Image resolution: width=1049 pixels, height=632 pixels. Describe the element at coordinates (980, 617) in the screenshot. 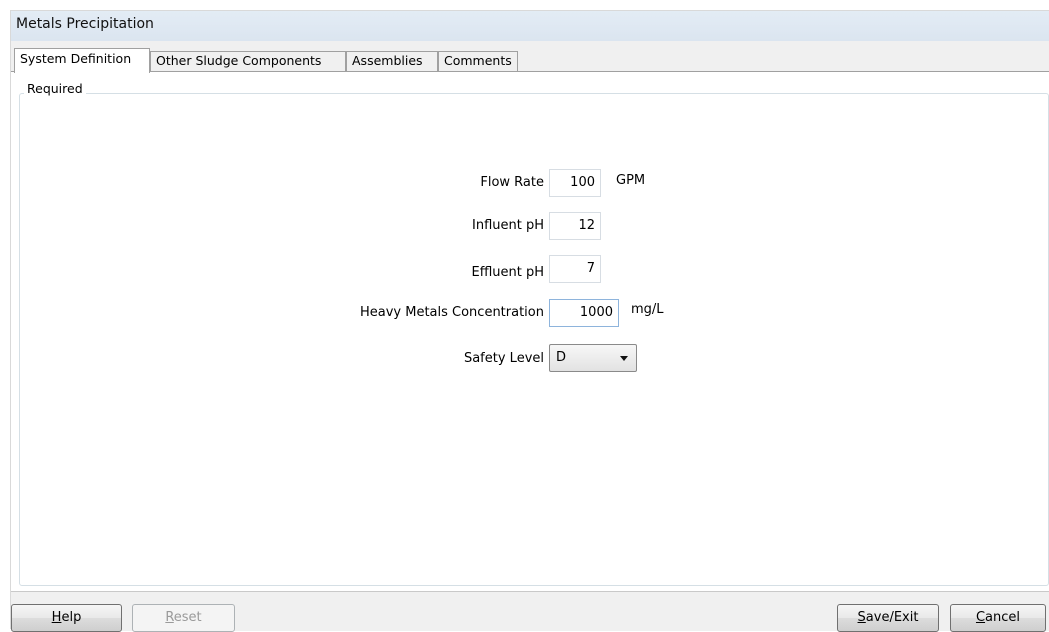

I see `cancel-accel: C` at that location.